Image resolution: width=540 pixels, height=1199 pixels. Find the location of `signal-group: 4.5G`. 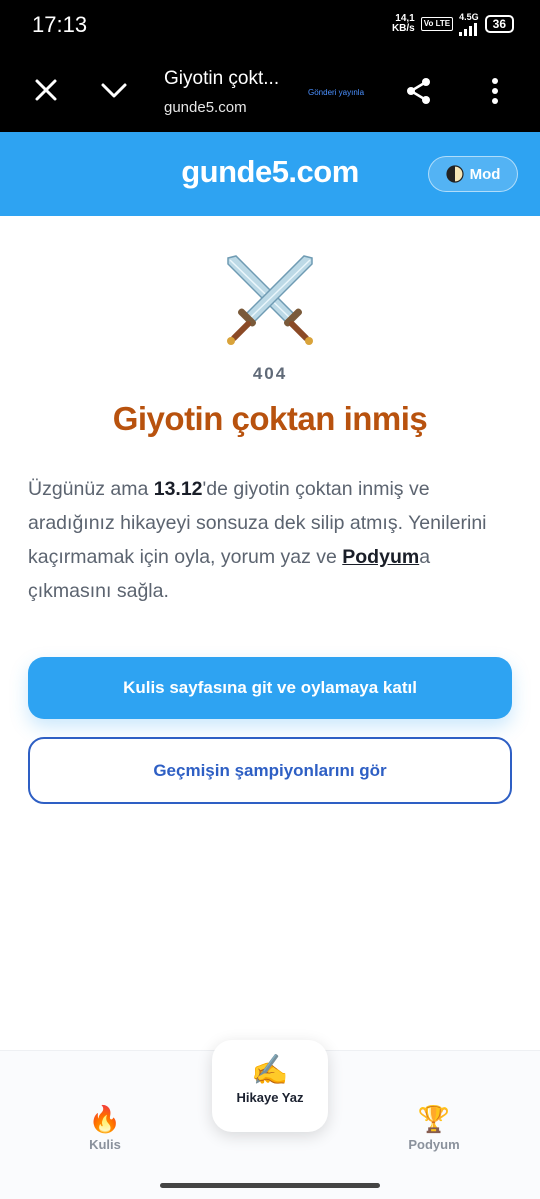

signal-group: 4.5G is located at coordinates (469, 24).